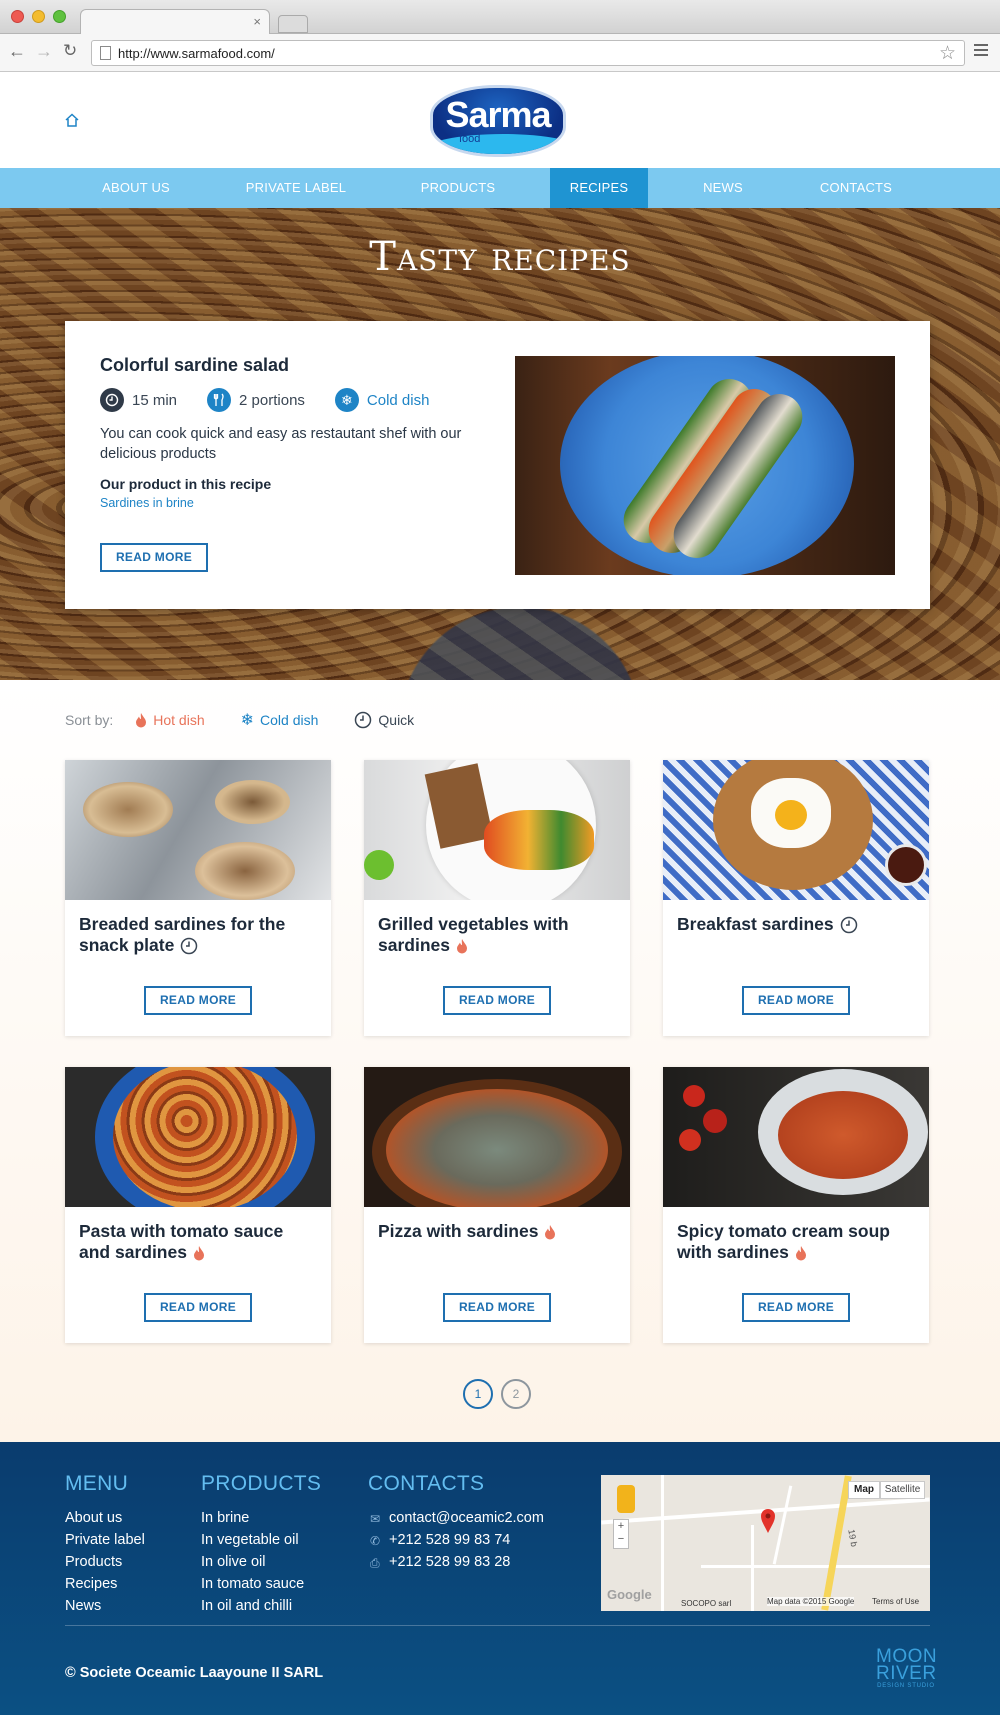 This screenshot has height=1715, width=1000. What do you see at coordinates (500, 257) in the screenshot?
I see `hero-title: Tasty recipes` at bounding box center [500, 257].